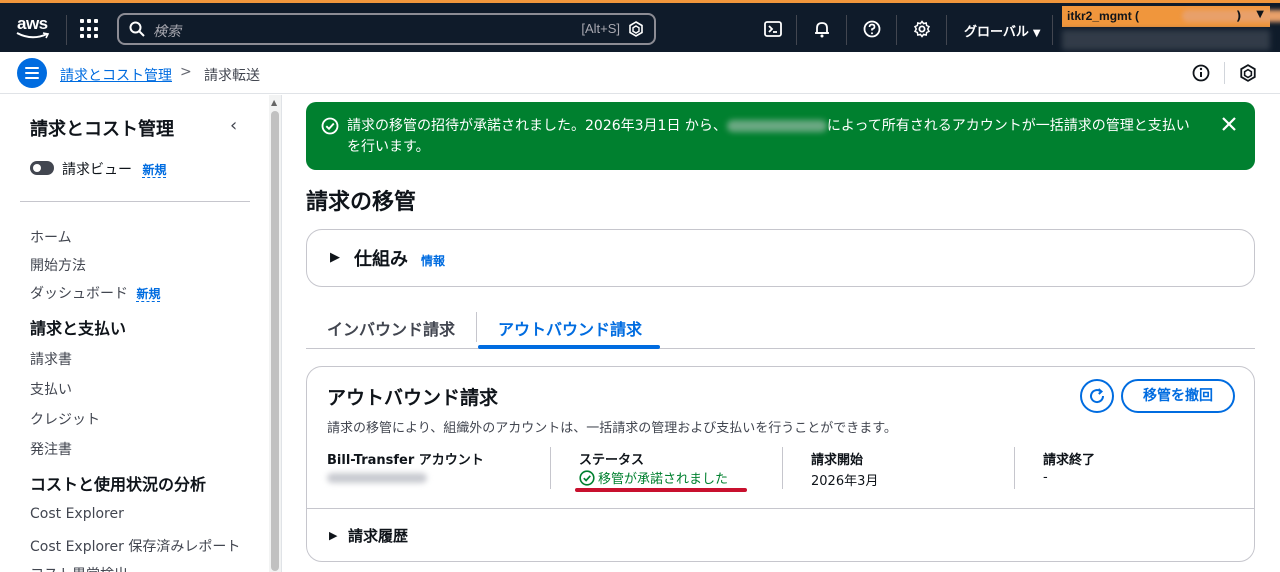  I want to click on gear-icon, so click(922, 29).